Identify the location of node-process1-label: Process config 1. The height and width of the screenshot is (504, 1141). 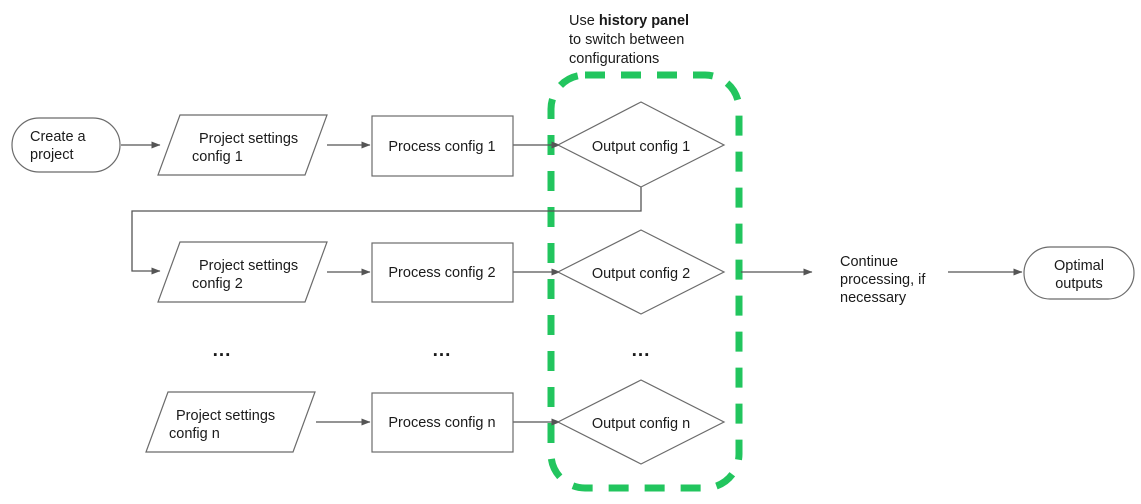
(441, 147).